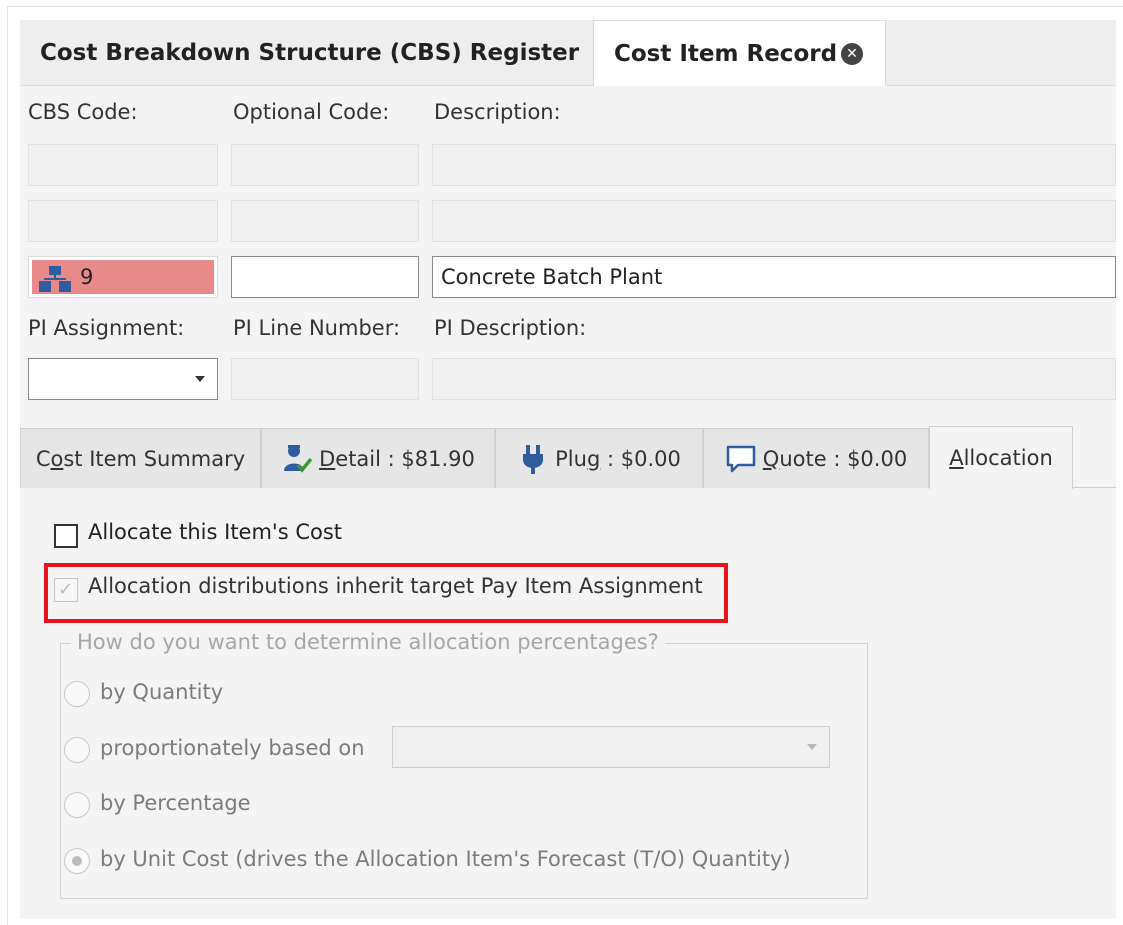  Describe the element at coordinates (215, 532) in the screenshot. I see `allocate-cost-label: Allocate this Item's Cost` at that location.